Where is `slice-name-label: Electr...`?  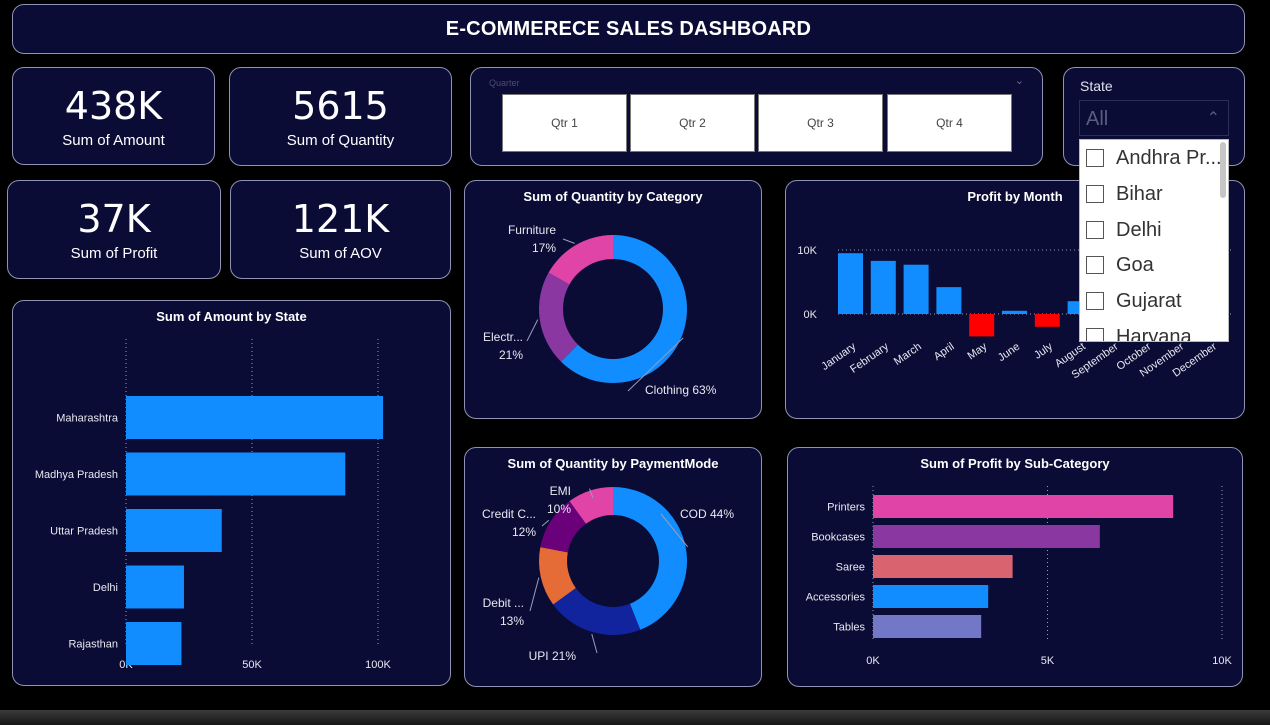
slice-name-label: Electr... is located at coordinates (503, 337).